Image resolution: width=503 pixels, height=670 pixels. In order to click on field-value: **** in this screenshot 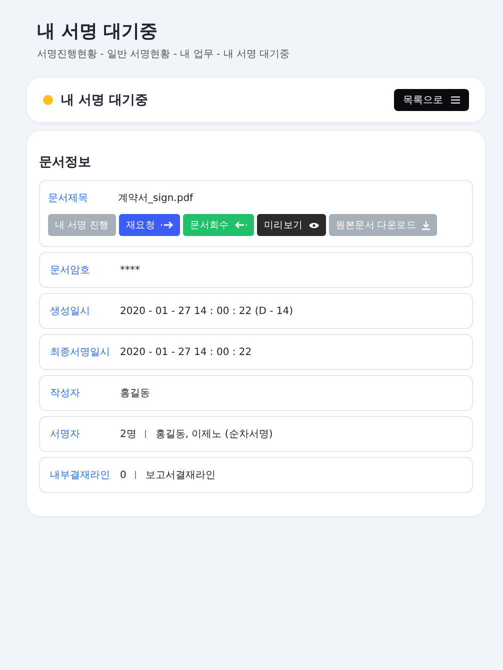, I will do `click(130, 270)`.